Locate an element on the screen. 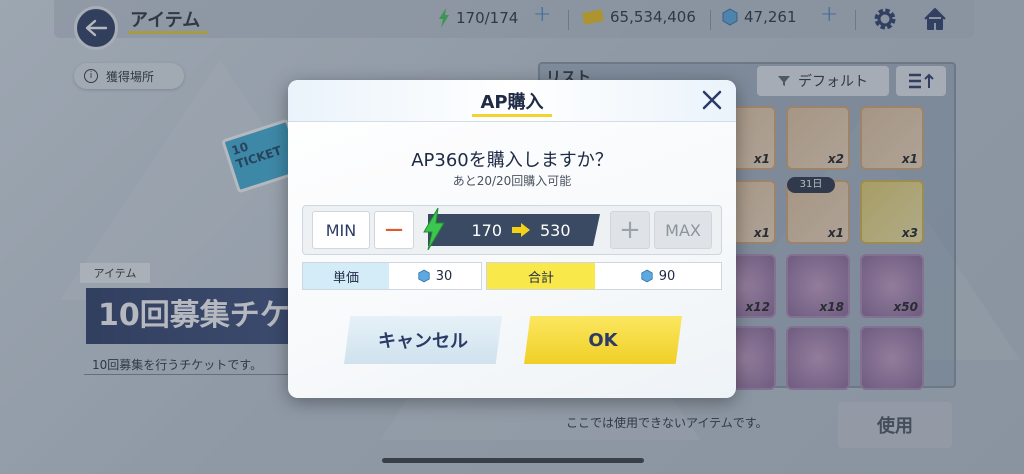 This screenshot has width=1024, height=474. min-button: MIN is located at coordinates (341, 230).